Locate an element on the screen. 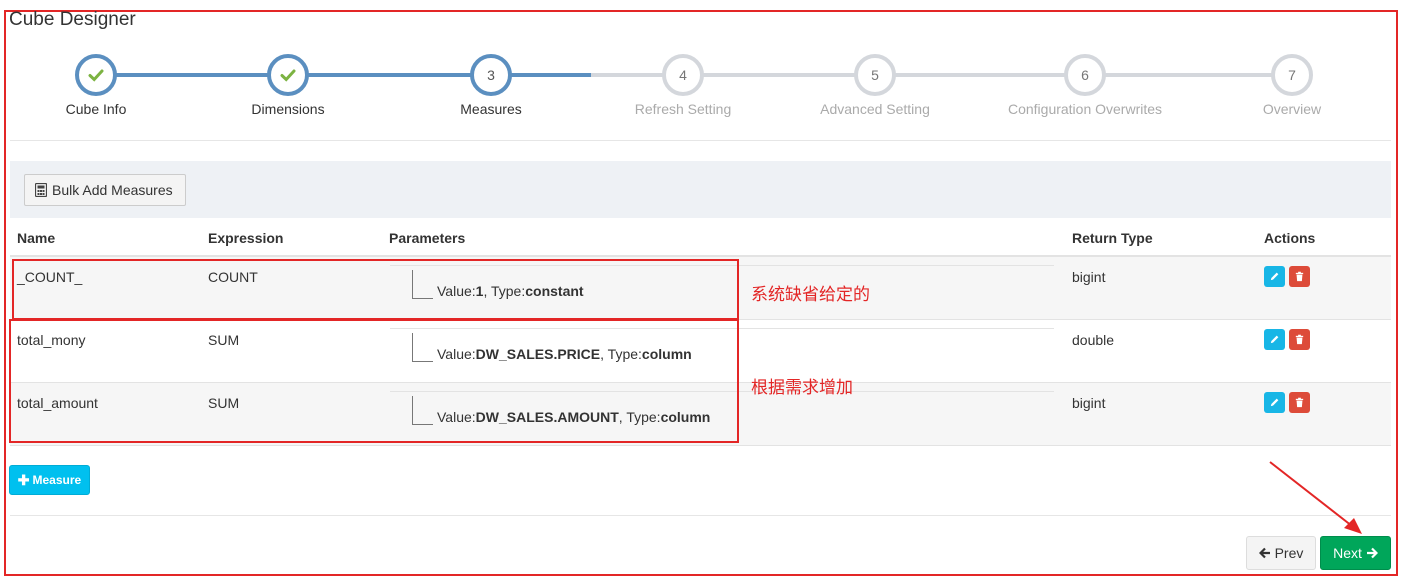  header-name: Name is located at coordinates (36, 238).